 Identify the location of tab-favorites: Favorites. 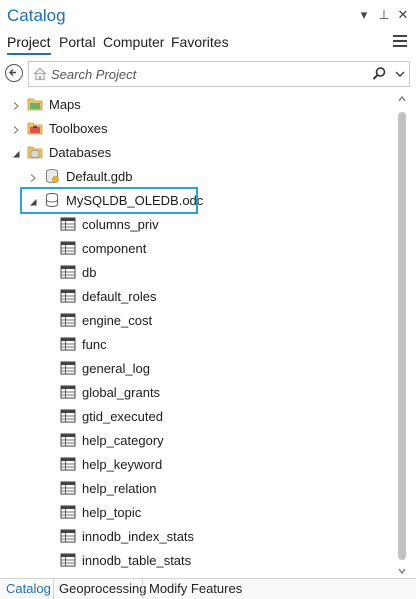
(200, 43).